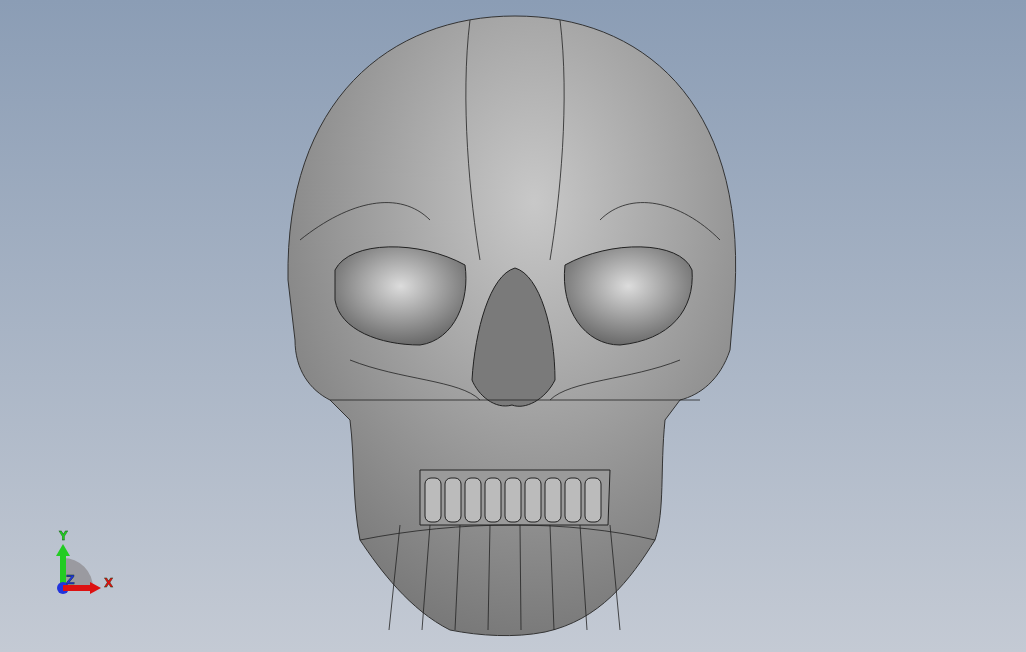 The image size is (1026, 652). Describe the element at coordinates (109, 583) in the screenshot. I see `axis-label: X` at that location.